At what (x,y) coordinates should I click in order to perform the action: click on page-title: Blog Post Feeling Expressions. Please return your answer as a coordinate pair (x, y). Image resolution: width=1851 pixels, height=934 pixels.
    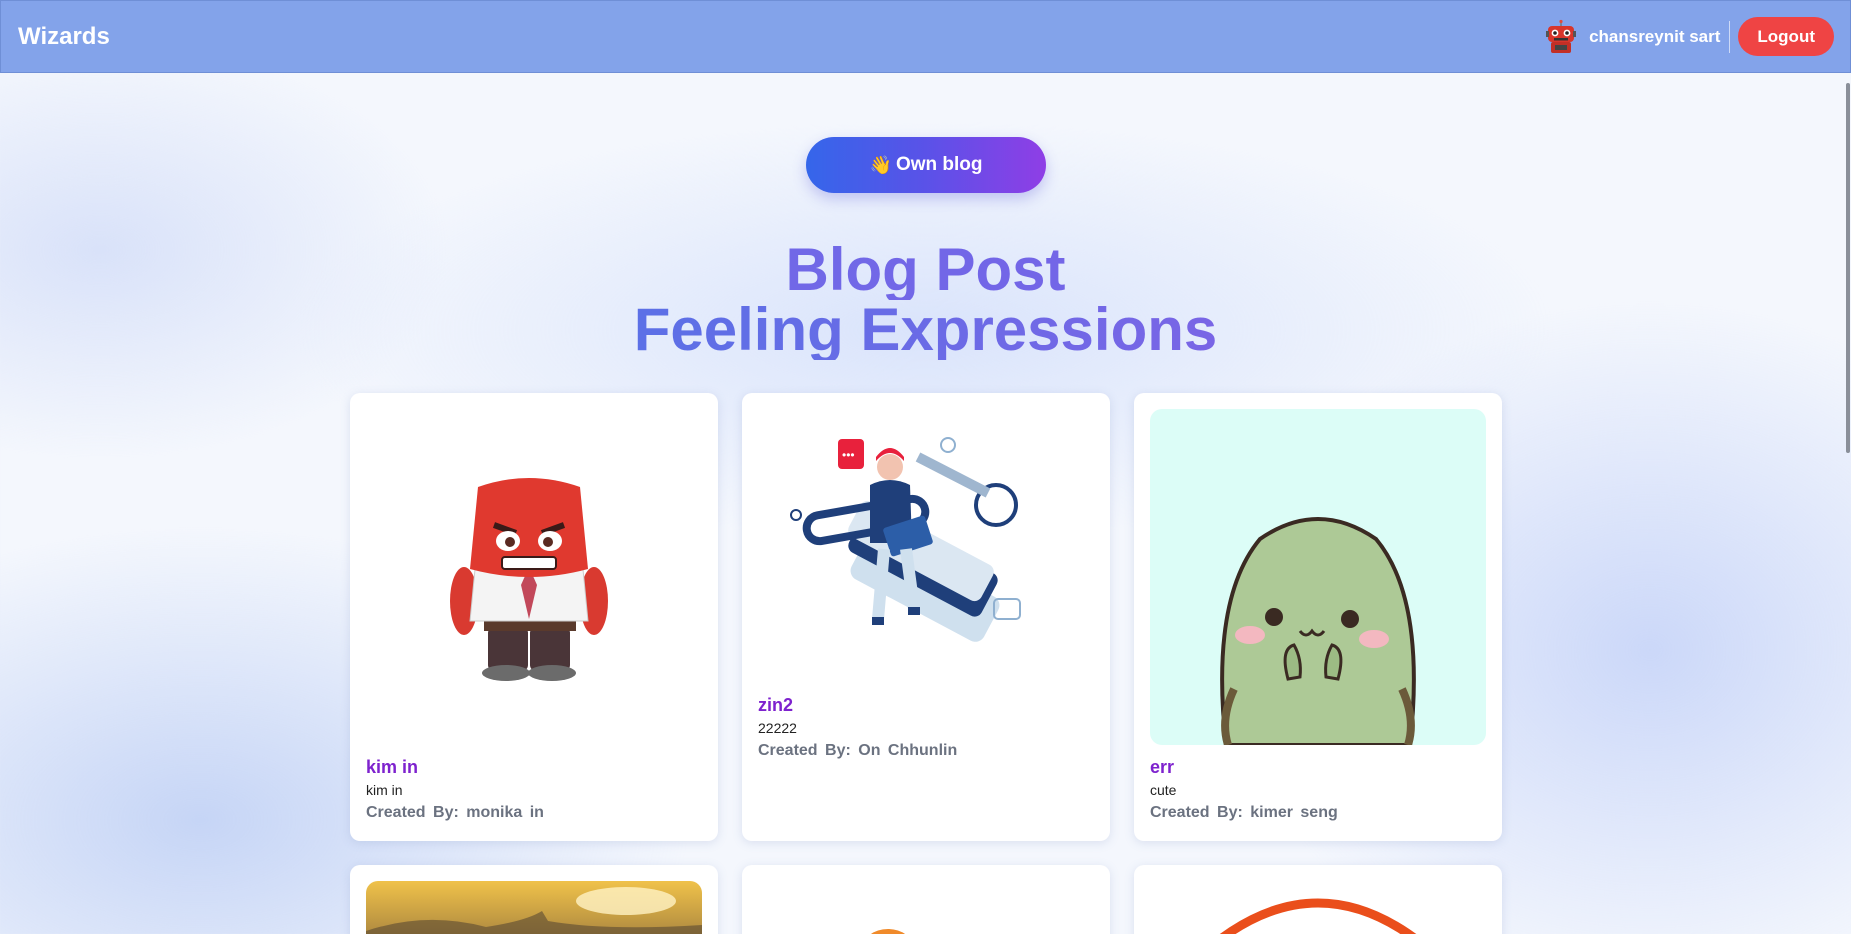
    Looking at the image, I should click on (925, 300).